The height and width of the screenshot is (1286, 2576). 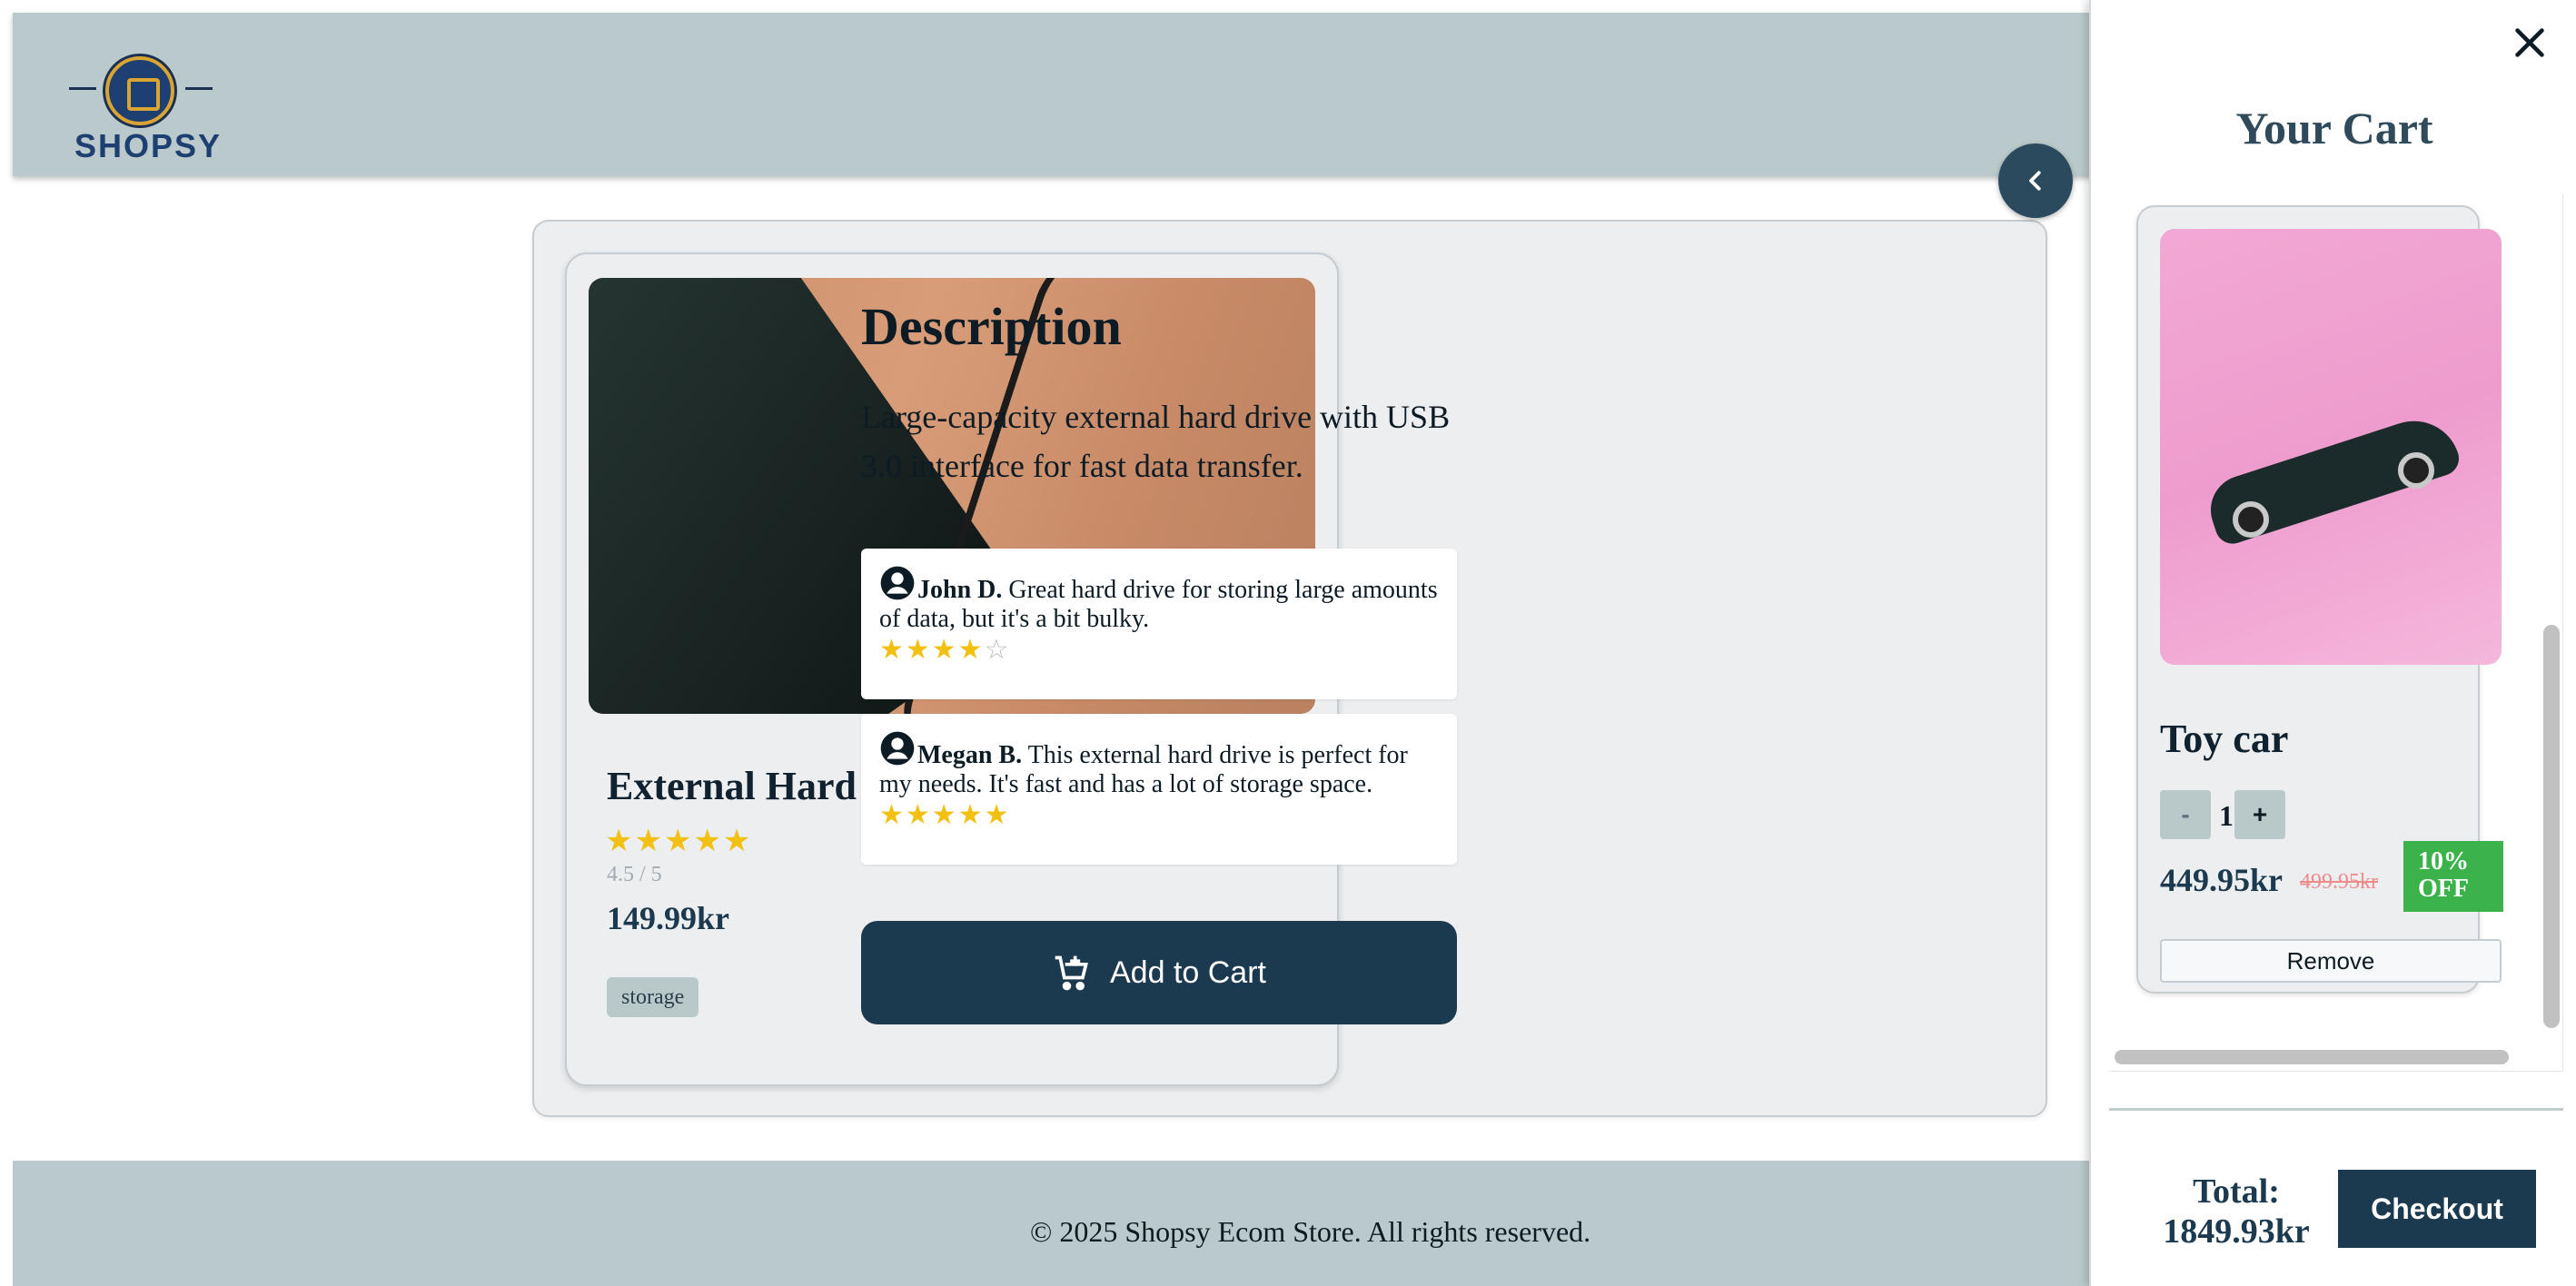 I want to click on logo-text: SHOPSY, so click(x=148, y=145).